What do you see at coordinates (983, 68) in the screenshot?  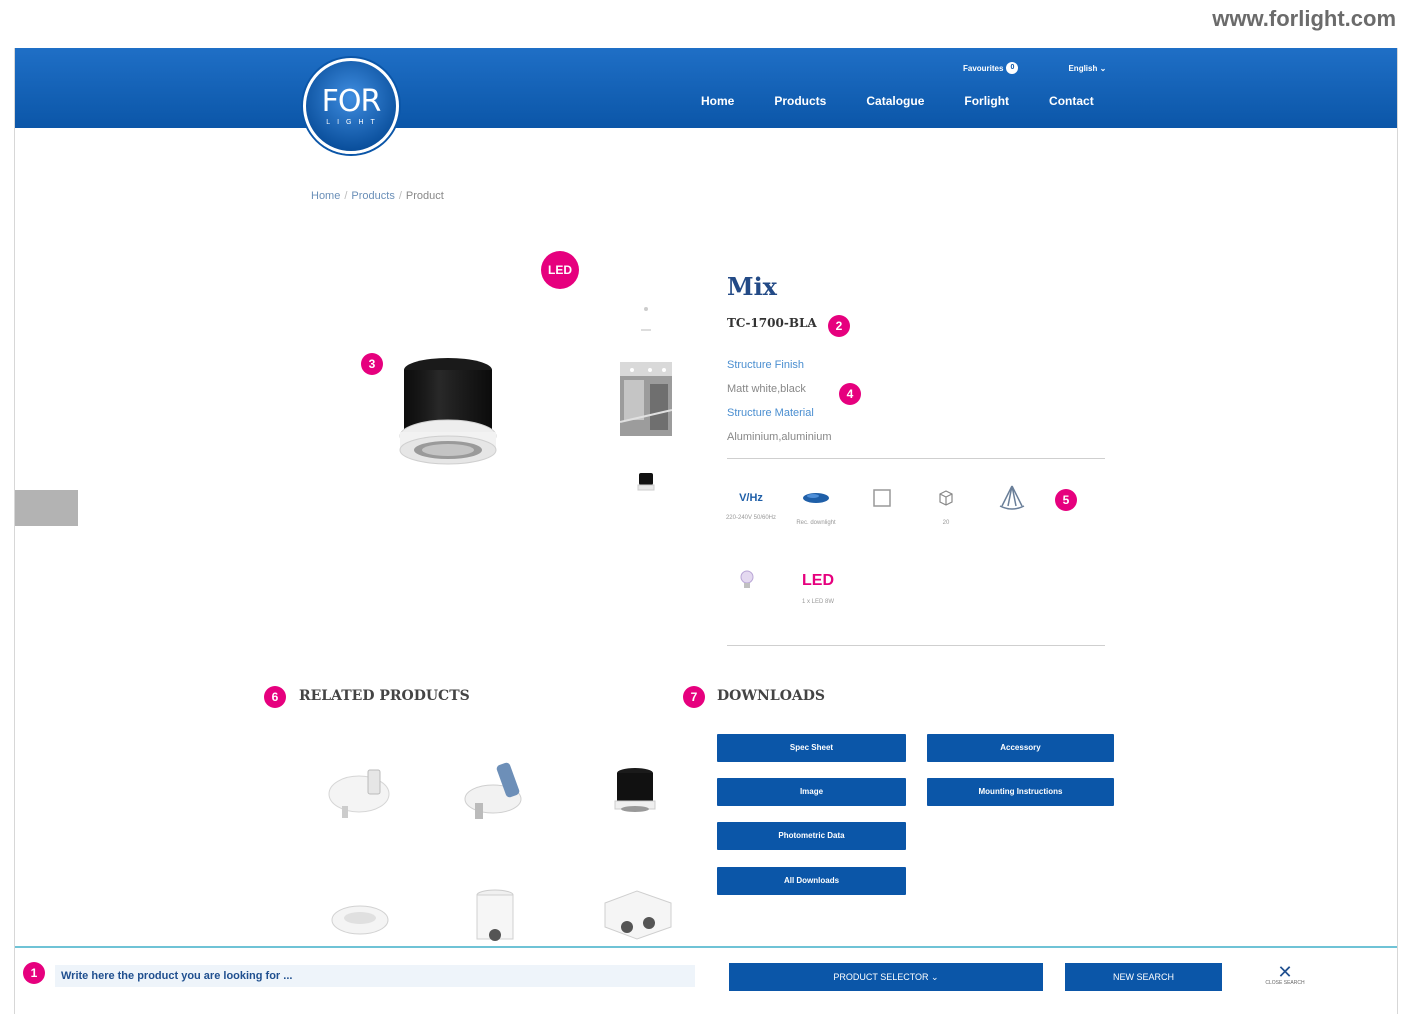 I see `favourites-label: Favourites` at bounding box center [983, 68].